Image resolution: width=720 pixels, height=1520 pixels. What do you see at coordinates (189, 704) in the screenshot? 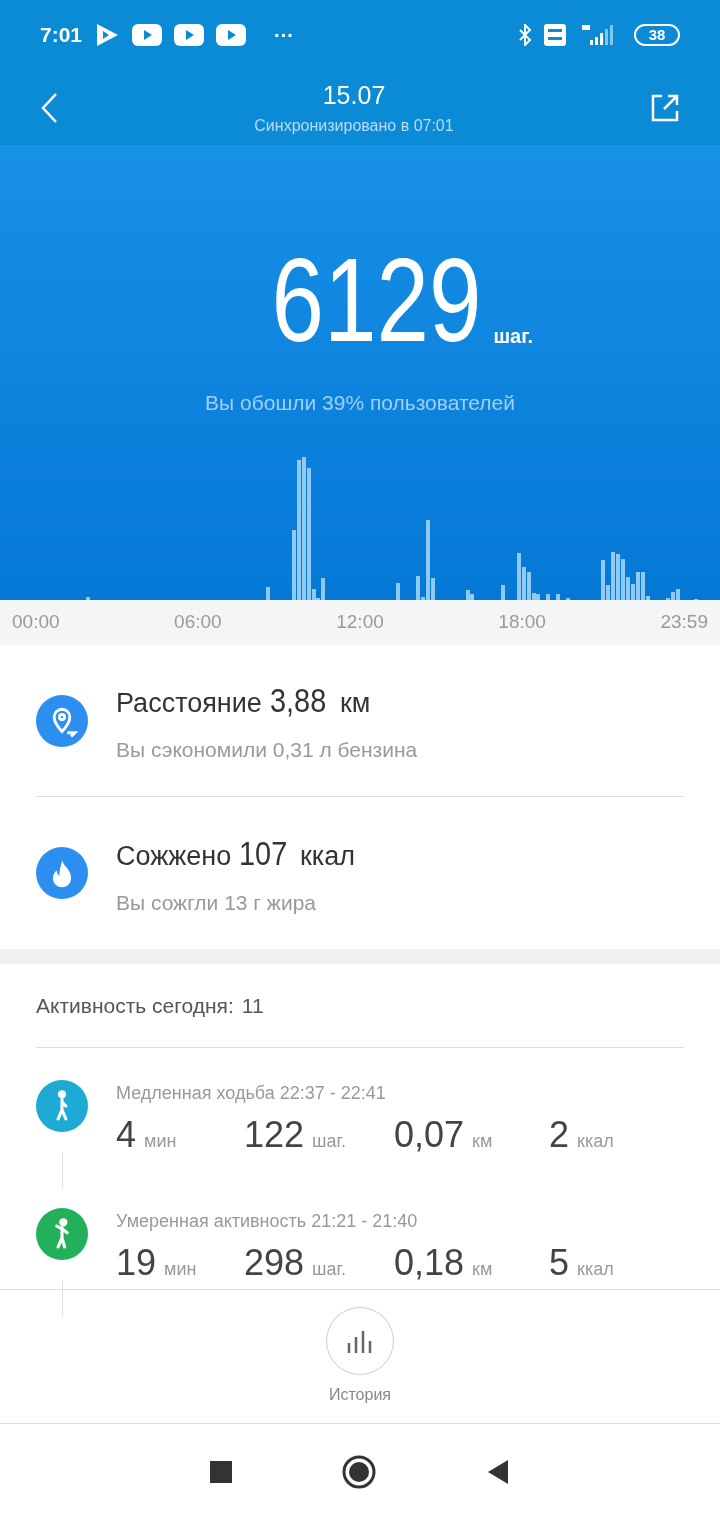
I see `summary-label: Расстояние` at bounding box center [189, 704].